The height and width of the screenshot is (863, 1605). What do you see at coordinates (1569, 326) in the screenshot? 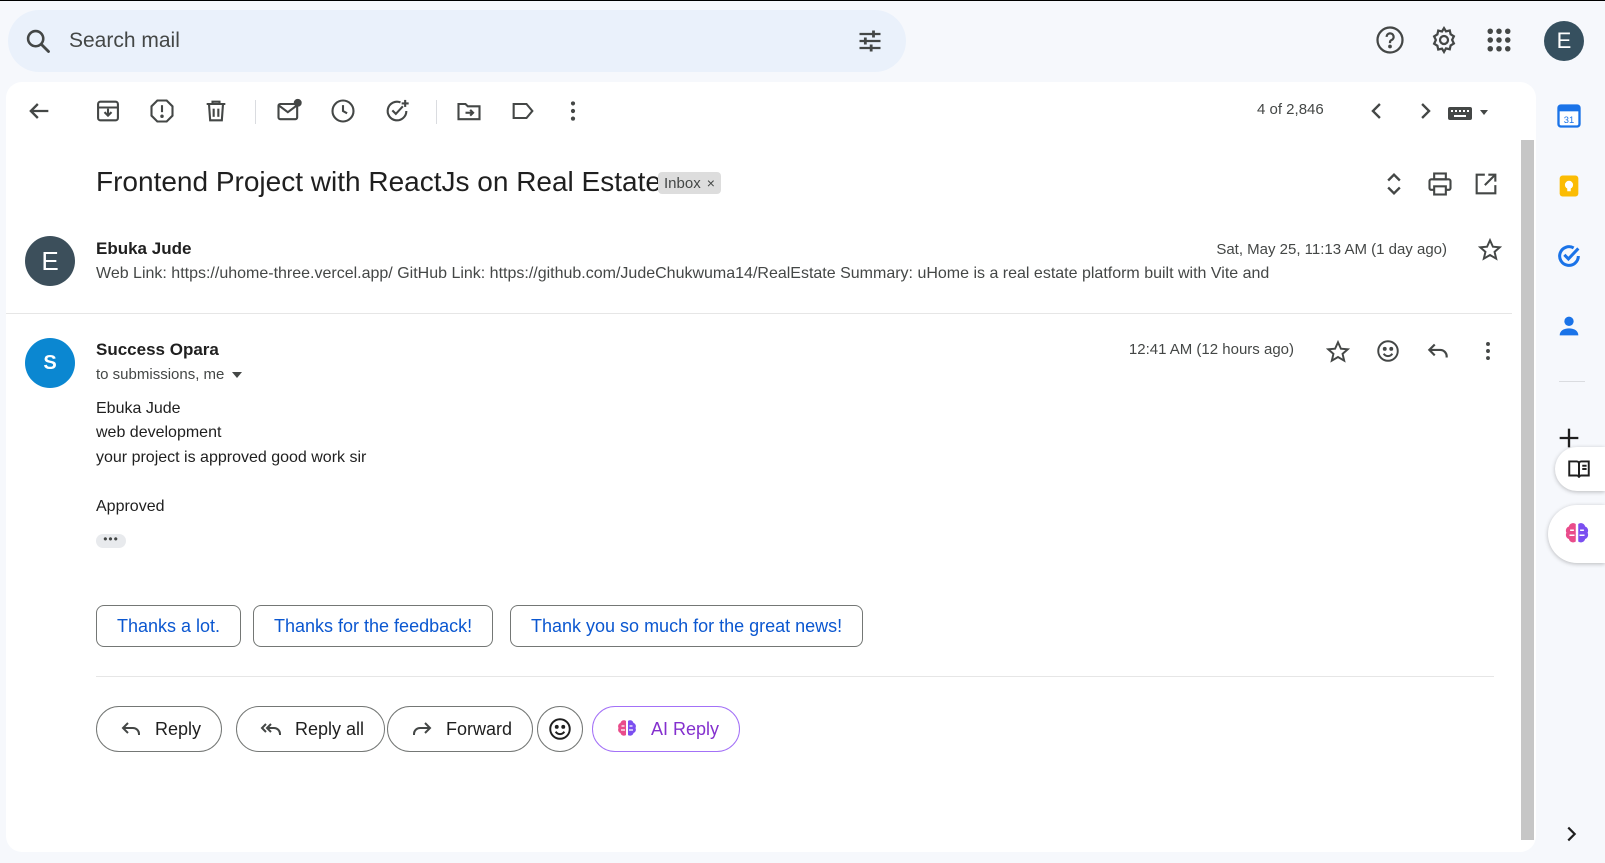
I see `contacts-icon` at bounding box center [1569, 326].